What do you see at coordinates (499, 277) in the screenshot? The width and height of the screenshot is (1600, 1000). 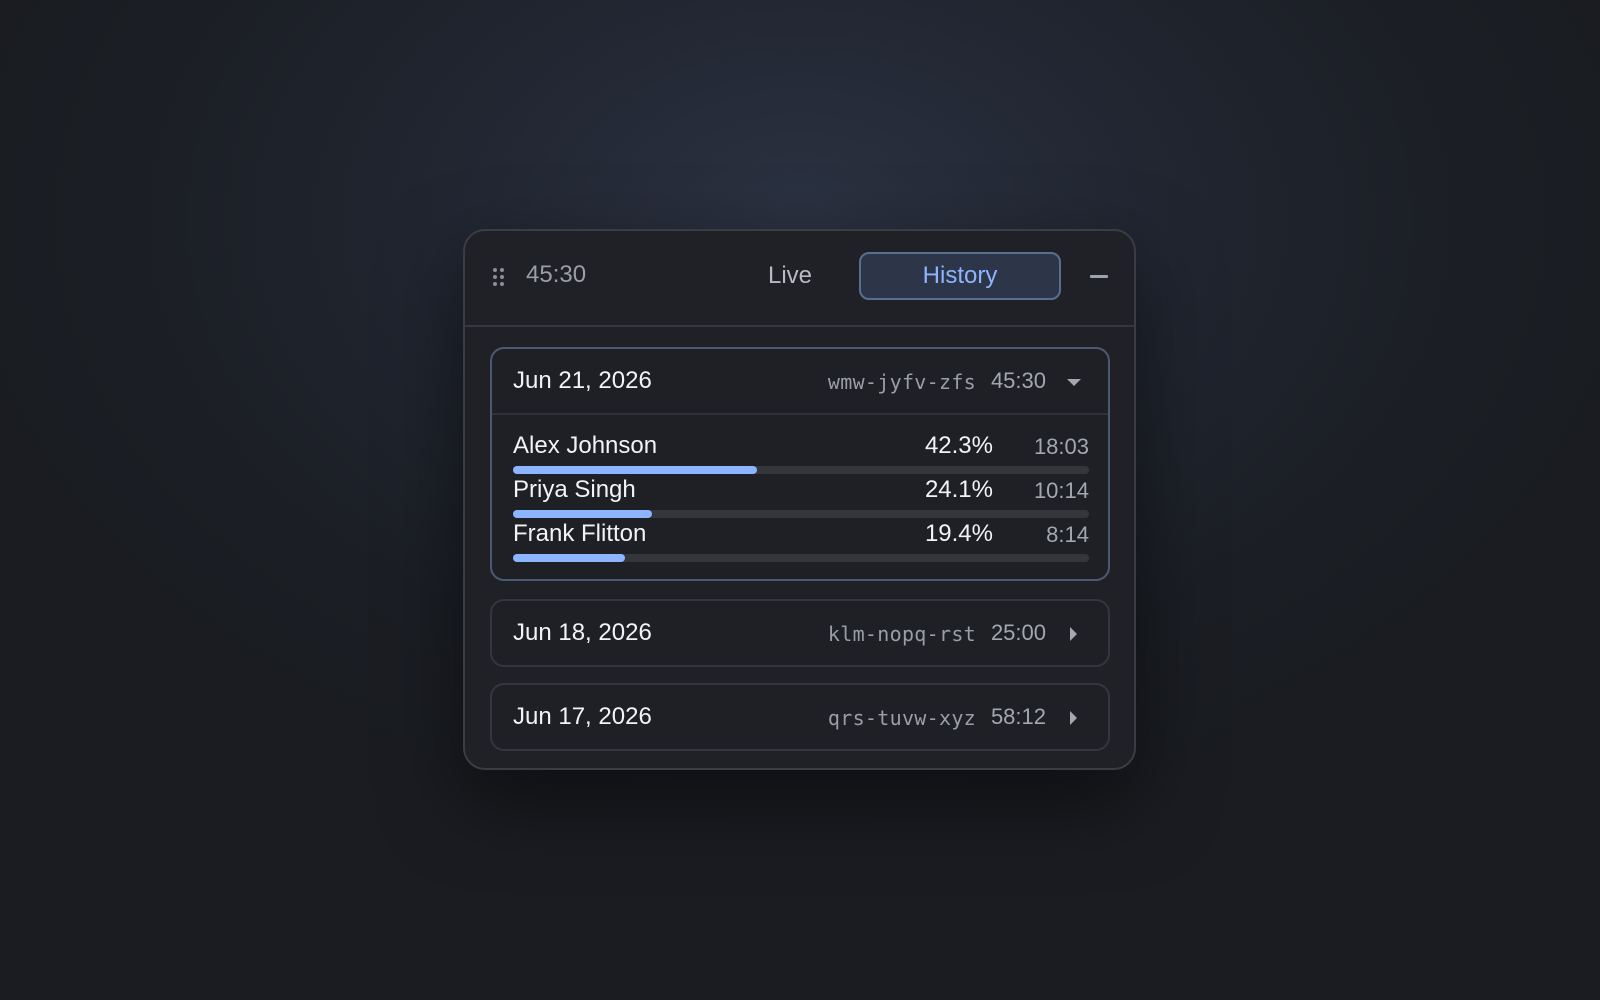 I see `drag-handle-icon` at bounding box center [499, 277].